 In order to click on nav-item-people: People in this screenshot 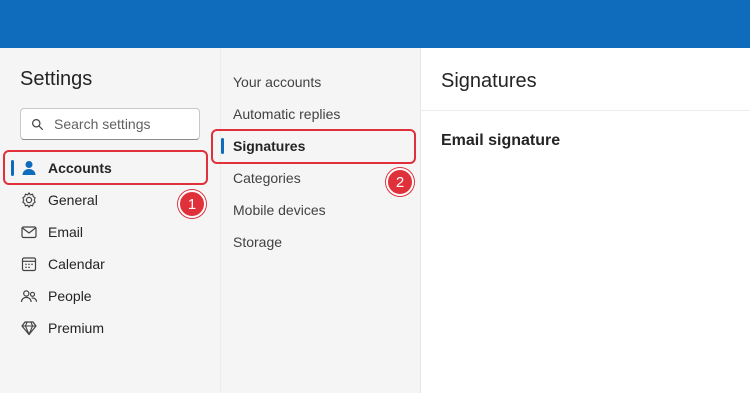, I will do `click(110, 296)`.